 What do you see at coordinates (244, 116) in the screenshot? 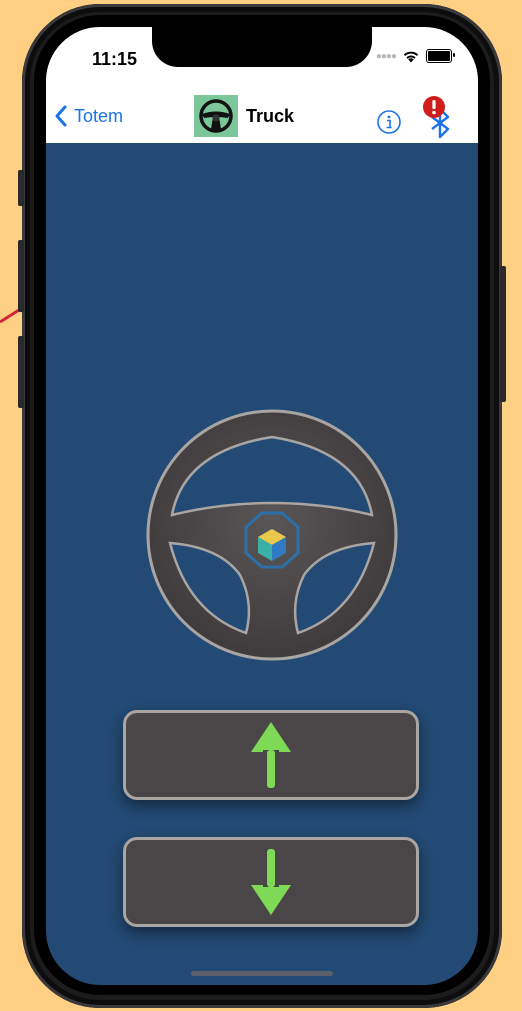
I see `title-group: Truck` at bounding box center [244, 116].